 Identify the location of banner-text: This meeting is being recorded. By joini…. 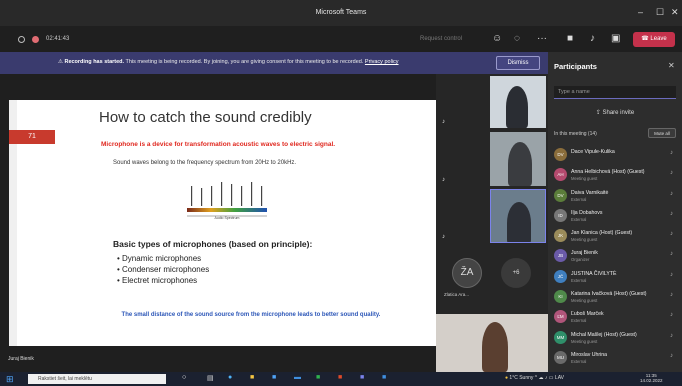
(244, 62).